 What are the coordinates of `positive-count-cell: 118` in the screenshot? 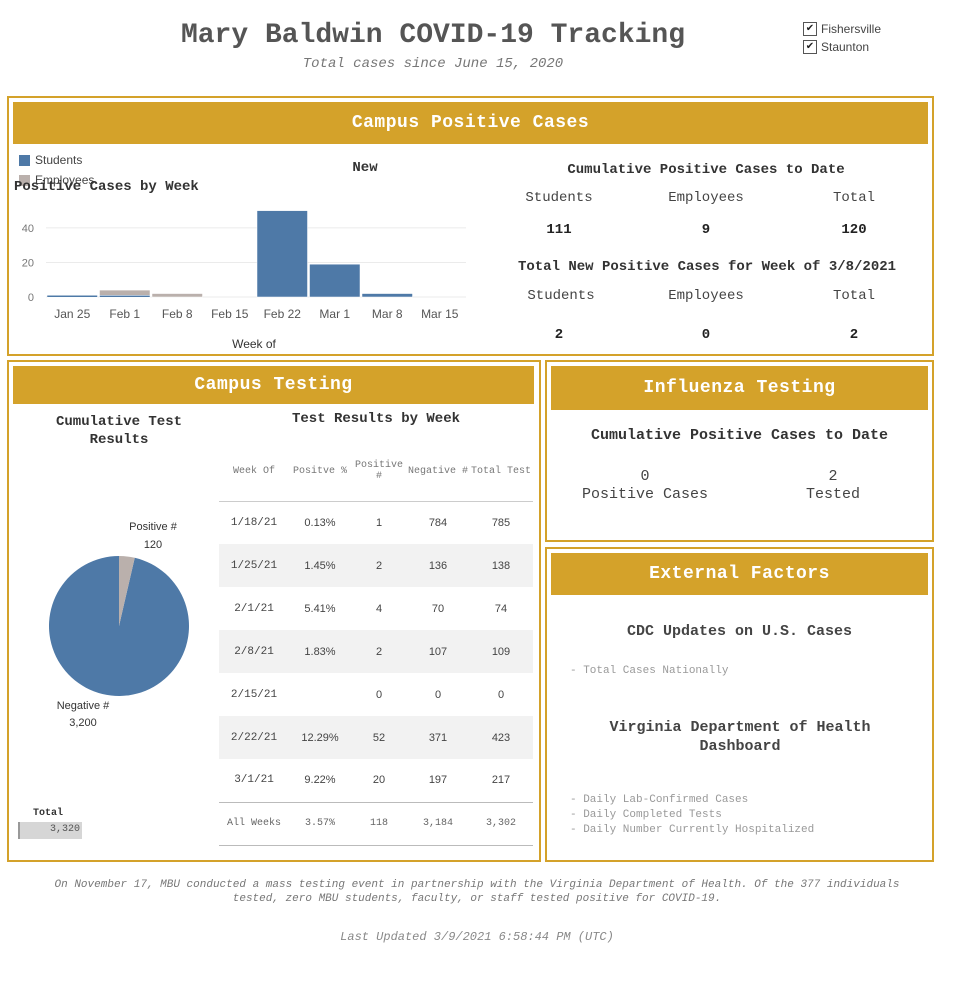 It's located at (379, 823).